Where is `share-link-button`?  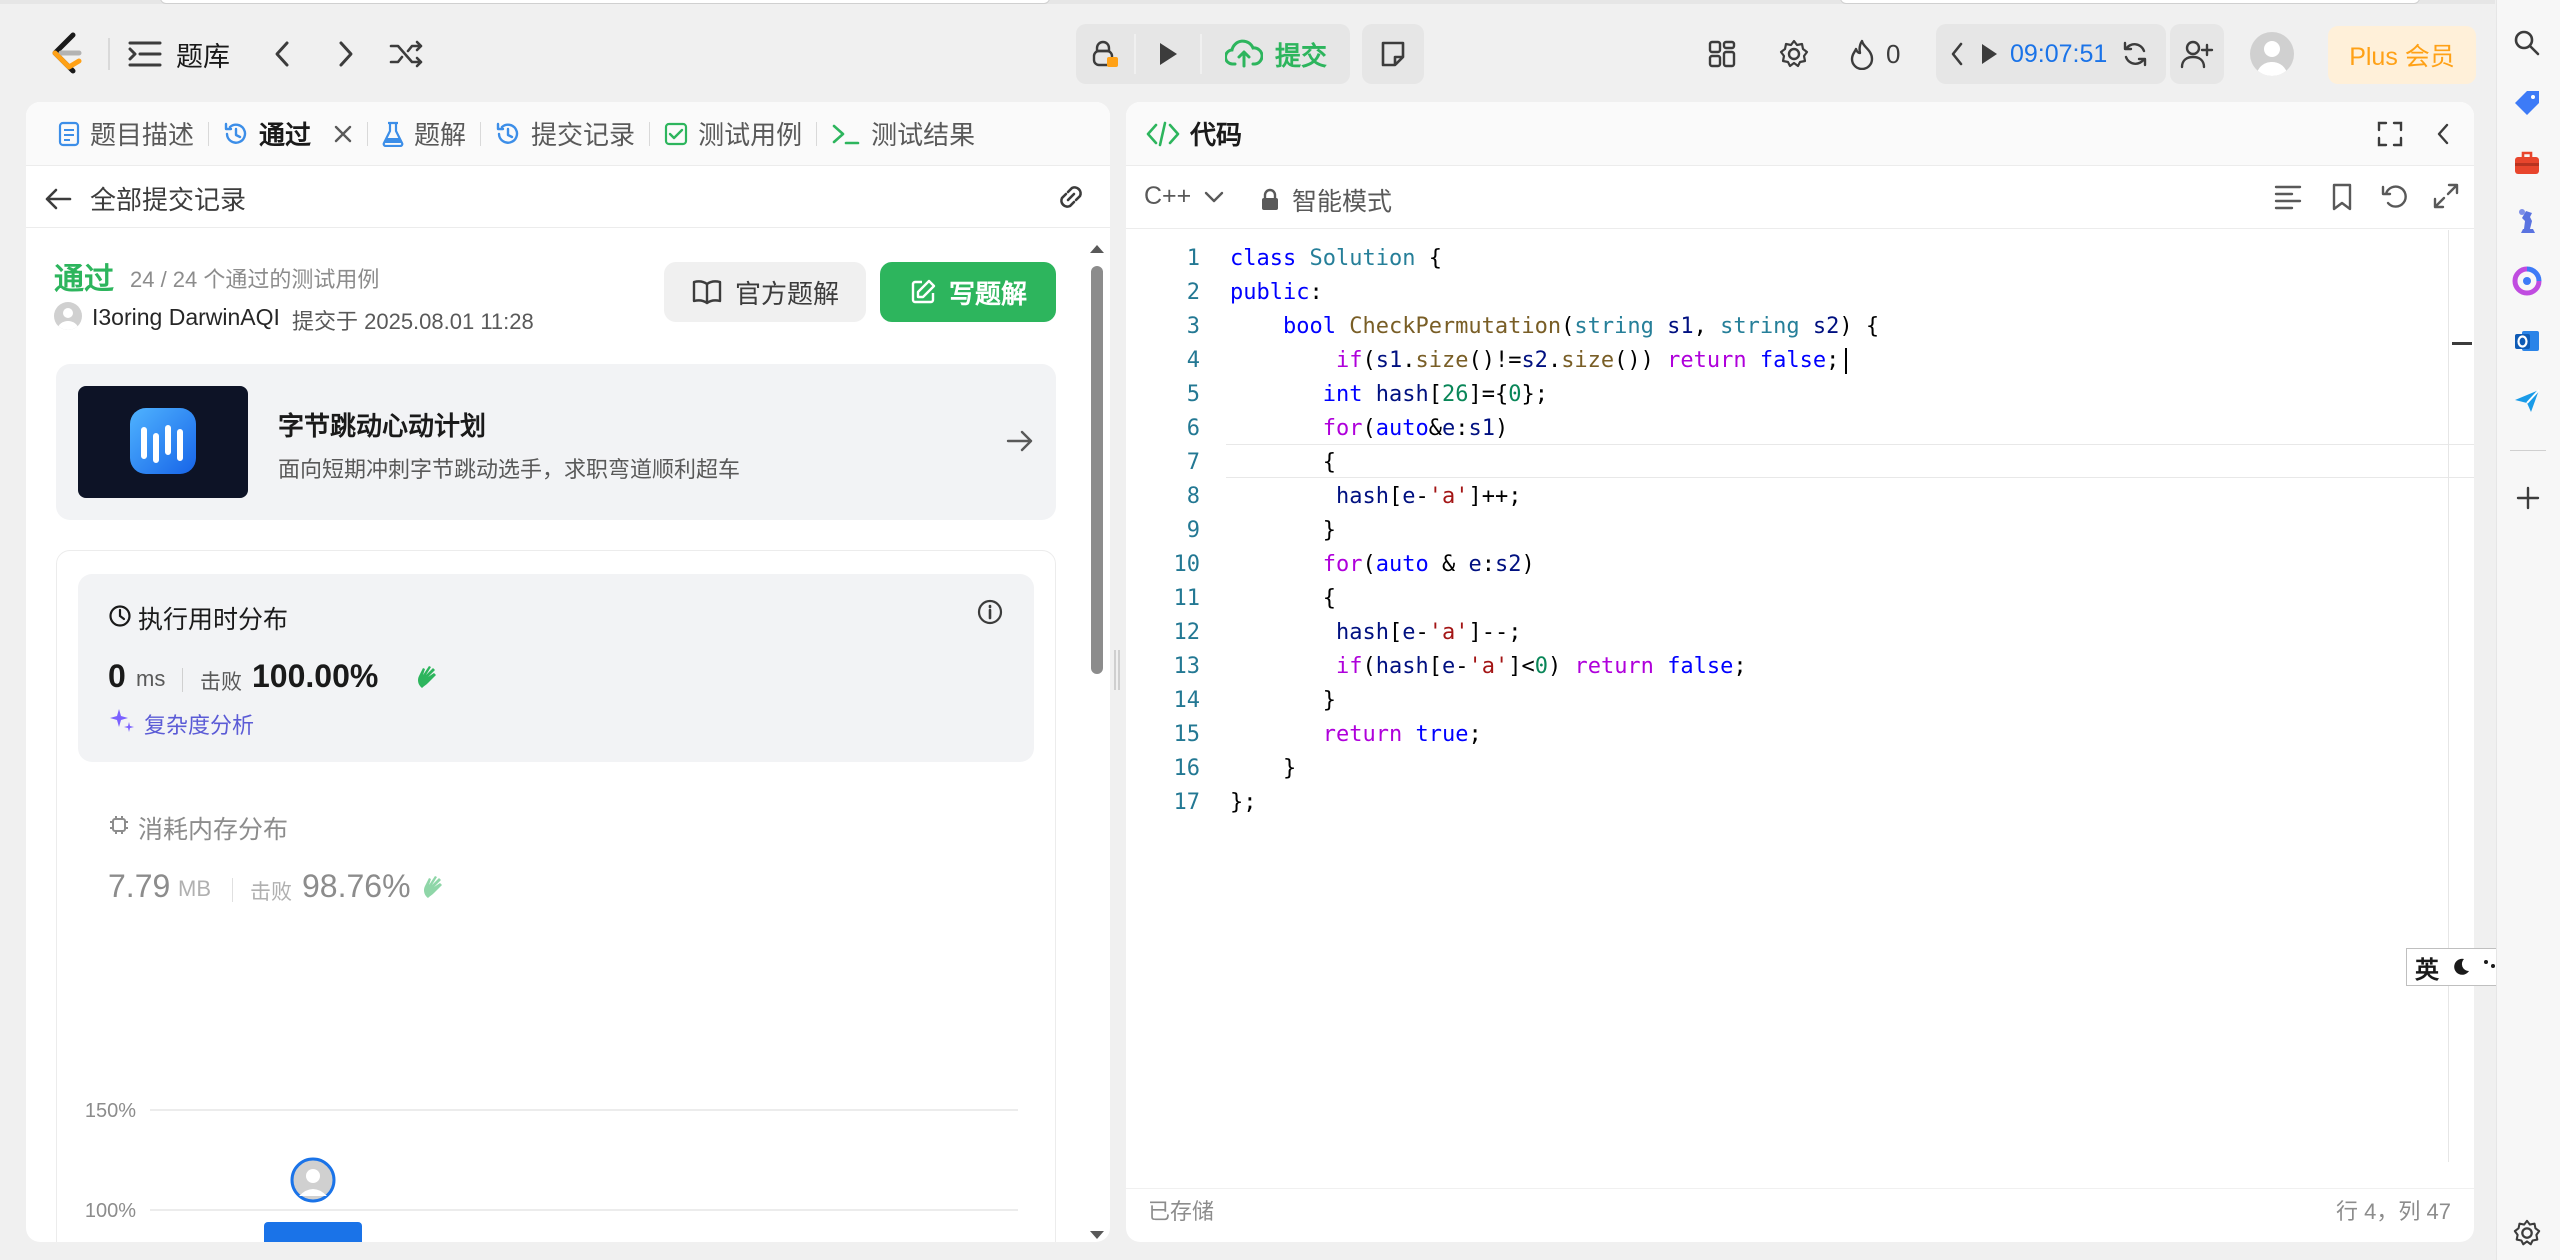 share-link-button is located at coordinates (1071, 200).